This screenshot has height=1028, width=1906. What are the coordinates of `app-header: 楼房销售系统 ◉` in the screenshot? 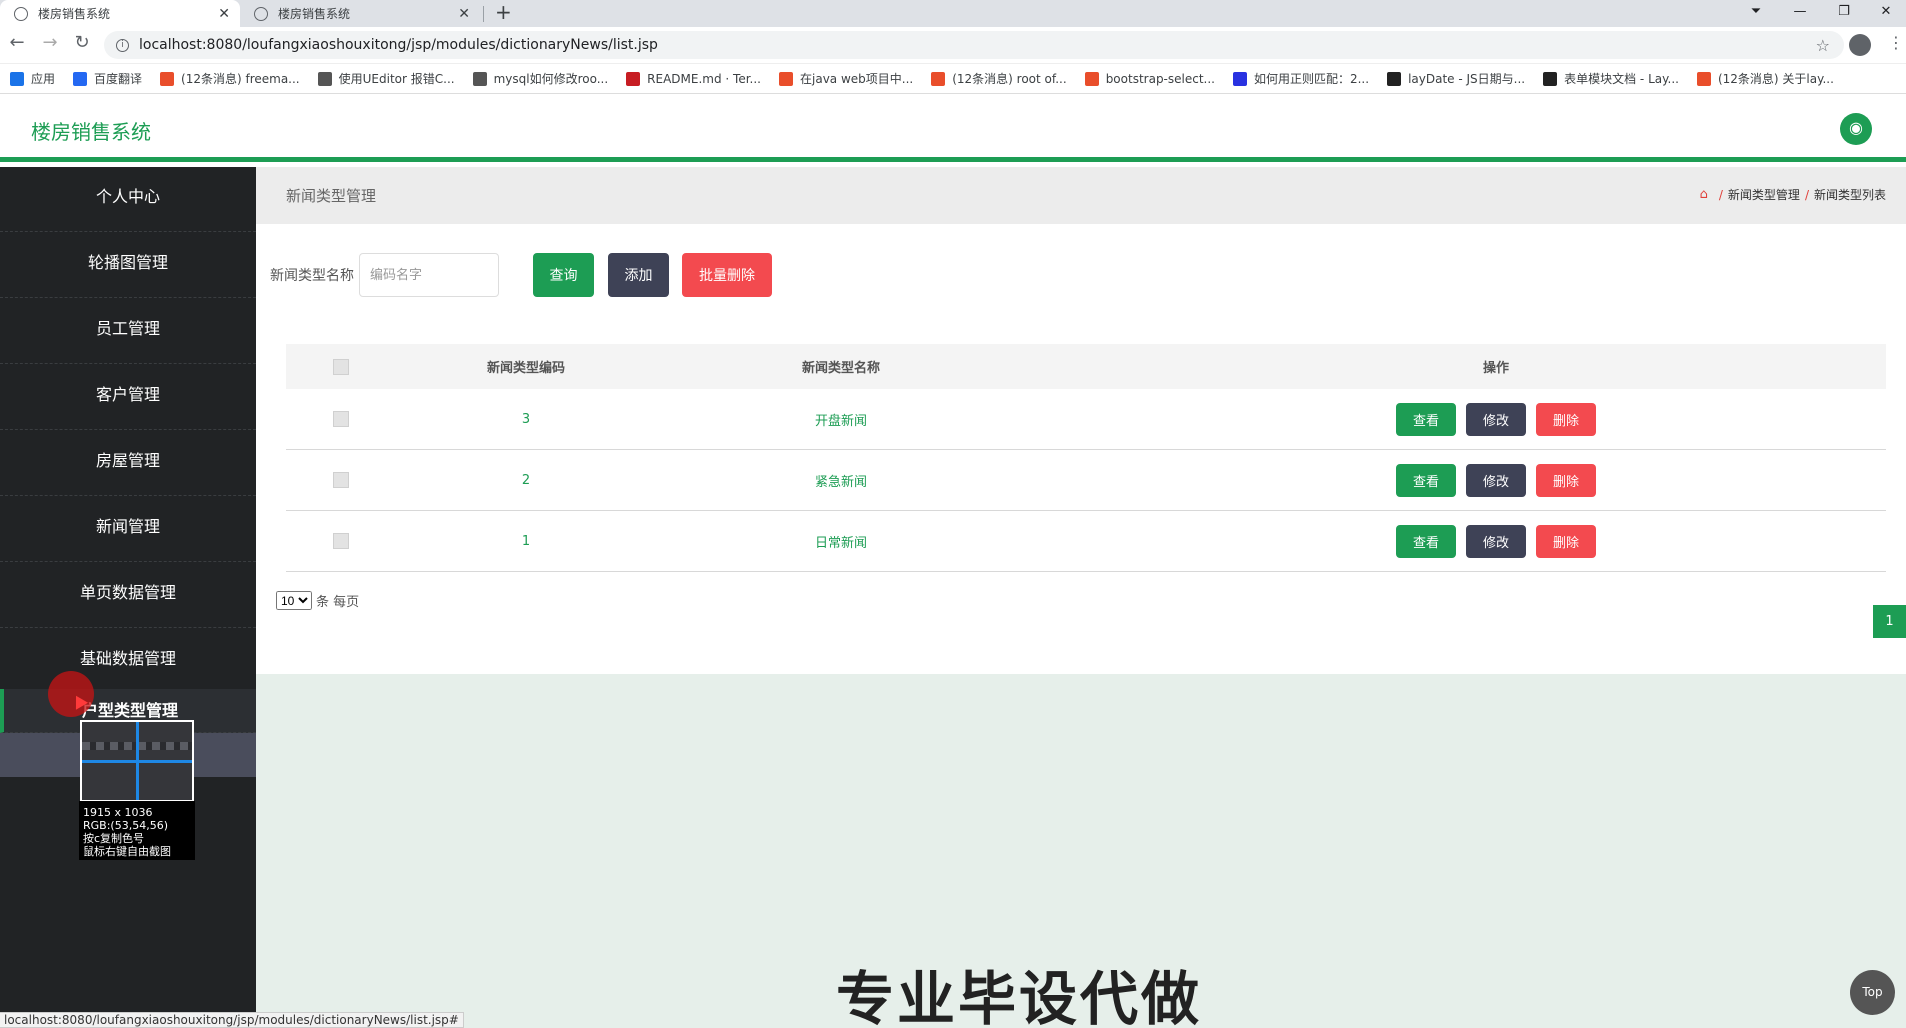 It's located at (953, 128).